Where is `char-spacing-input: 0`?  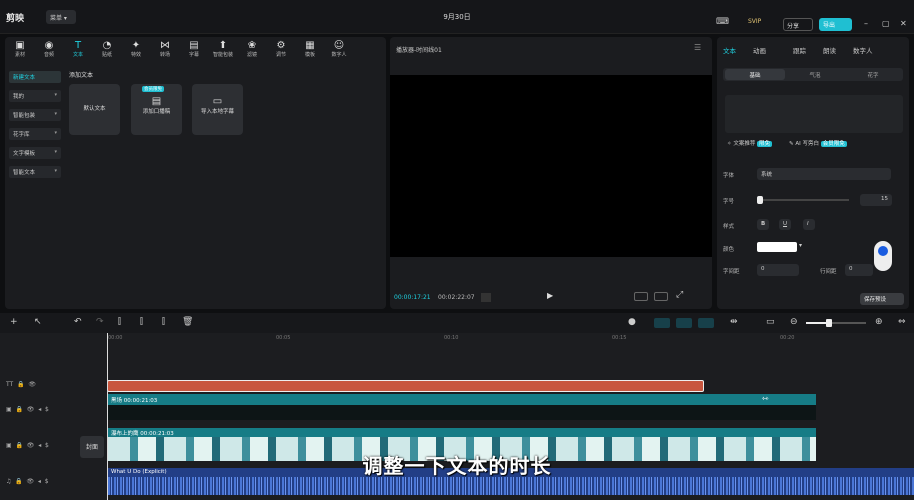 char-spacing-input: 0 is located at coordinates (778, 270).